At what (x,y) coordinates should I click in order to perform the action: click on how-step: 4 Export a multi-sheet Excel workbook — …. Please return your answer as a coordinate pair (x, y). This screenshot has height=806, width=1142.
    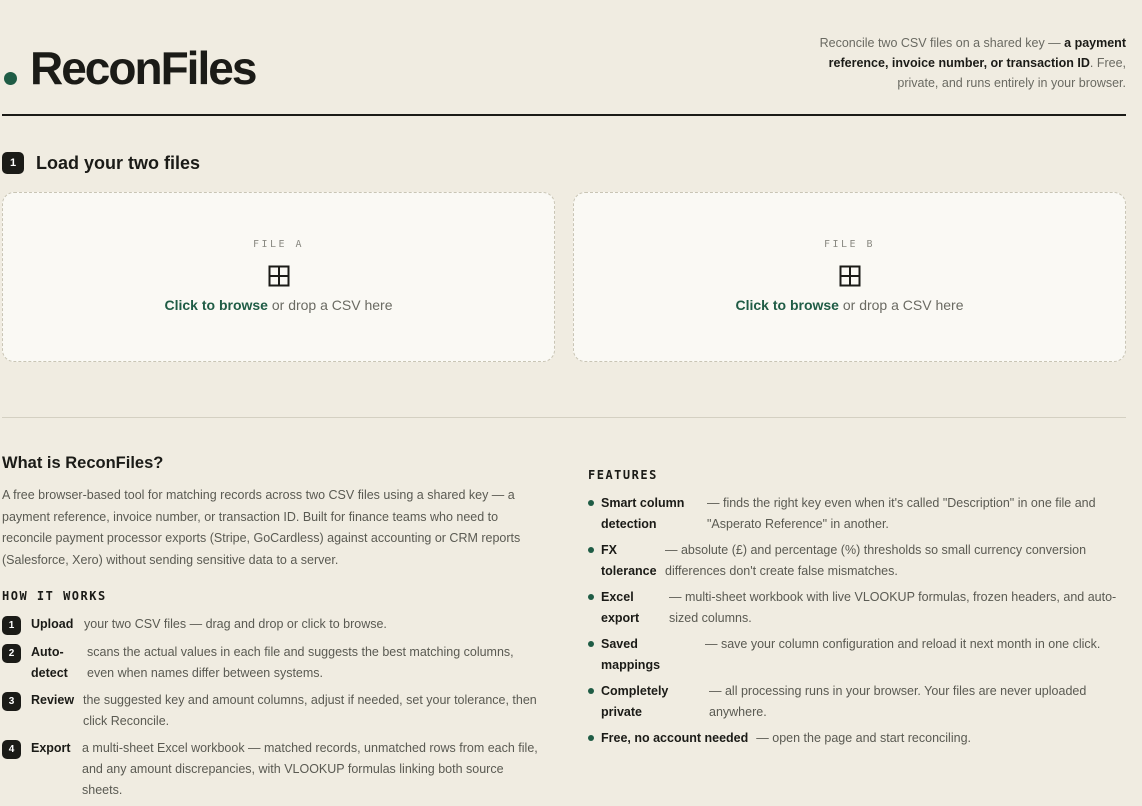
    Looking at the image, I should click on (272, 769).